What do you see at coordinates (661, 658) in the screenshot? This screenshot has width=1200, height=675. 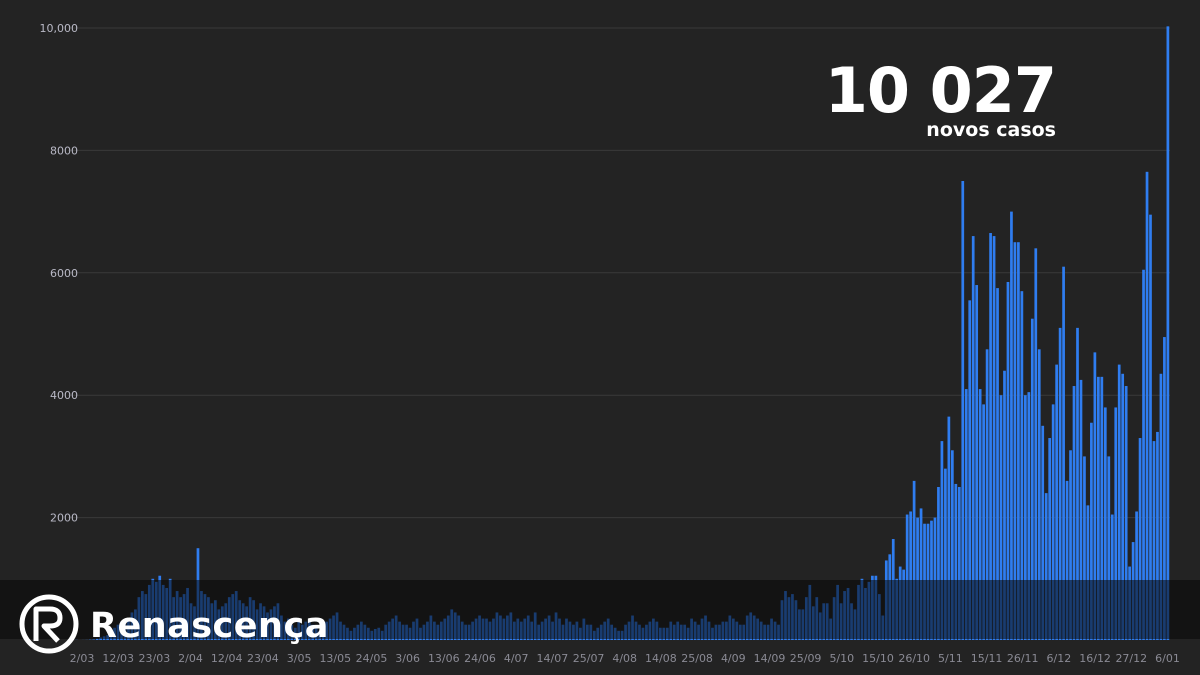 I see `x-tick-label: 14/08` at bounding box center [661, 658].